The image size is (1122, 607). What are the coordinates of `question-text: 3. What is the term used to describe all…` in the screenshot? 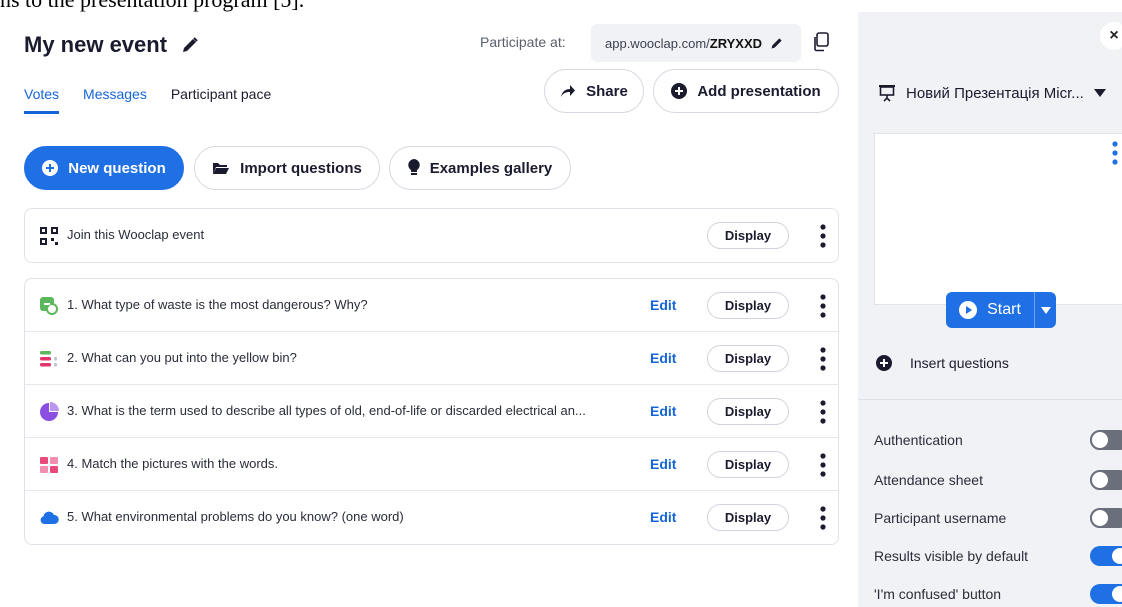 It's located at (326, 410).